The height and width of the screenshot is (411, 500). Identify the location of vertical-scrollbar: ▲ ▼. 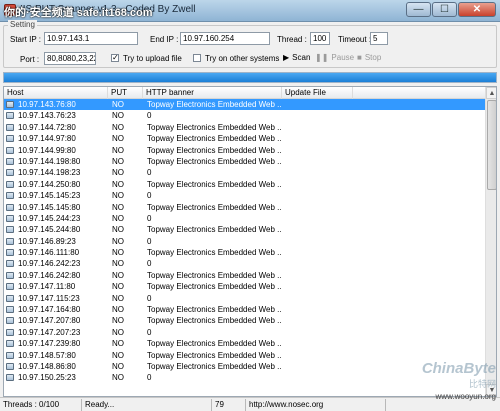
(490, 241).